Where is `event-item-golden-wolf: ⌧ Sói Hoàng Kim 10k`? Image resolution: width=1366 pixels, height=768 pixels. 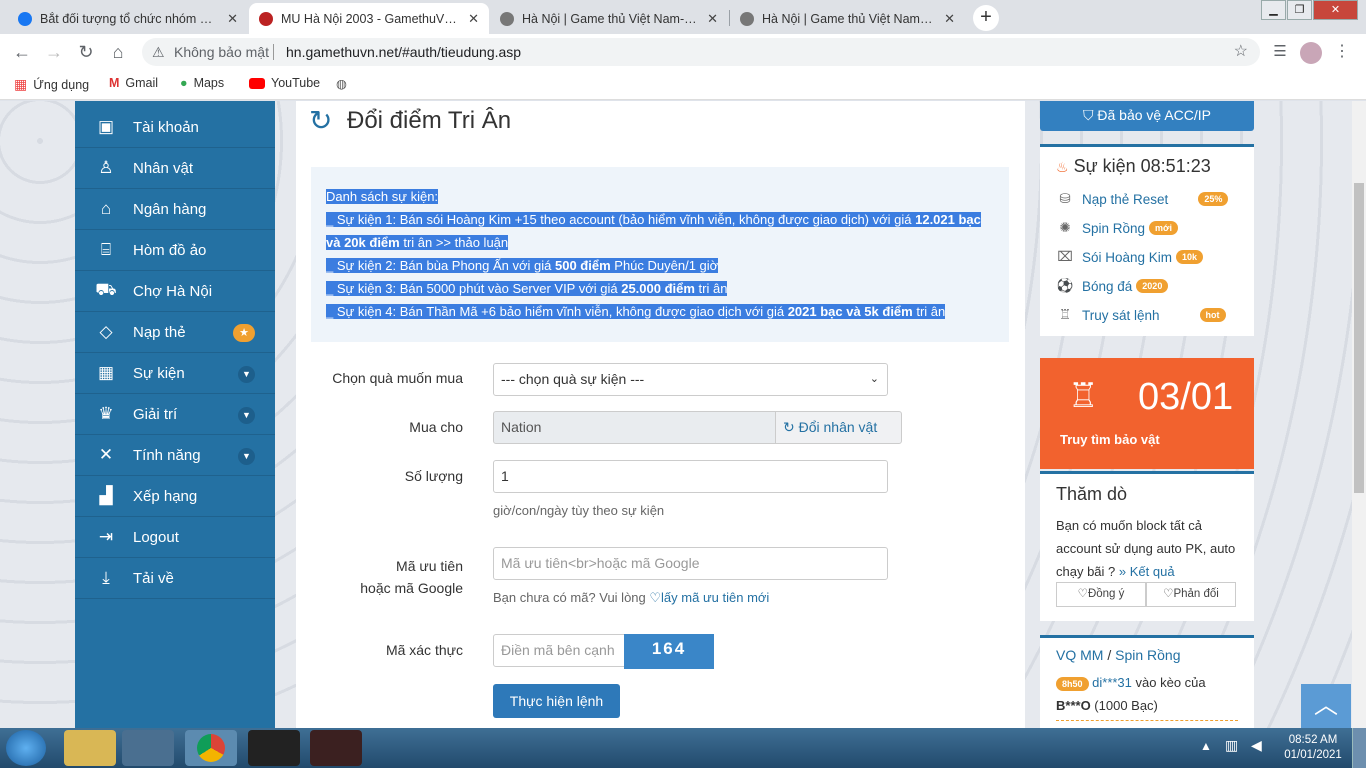 event-item-golden-wolf: ⌧ Sói Hoàng Kim 10k is located at coordinates (1130, 257).